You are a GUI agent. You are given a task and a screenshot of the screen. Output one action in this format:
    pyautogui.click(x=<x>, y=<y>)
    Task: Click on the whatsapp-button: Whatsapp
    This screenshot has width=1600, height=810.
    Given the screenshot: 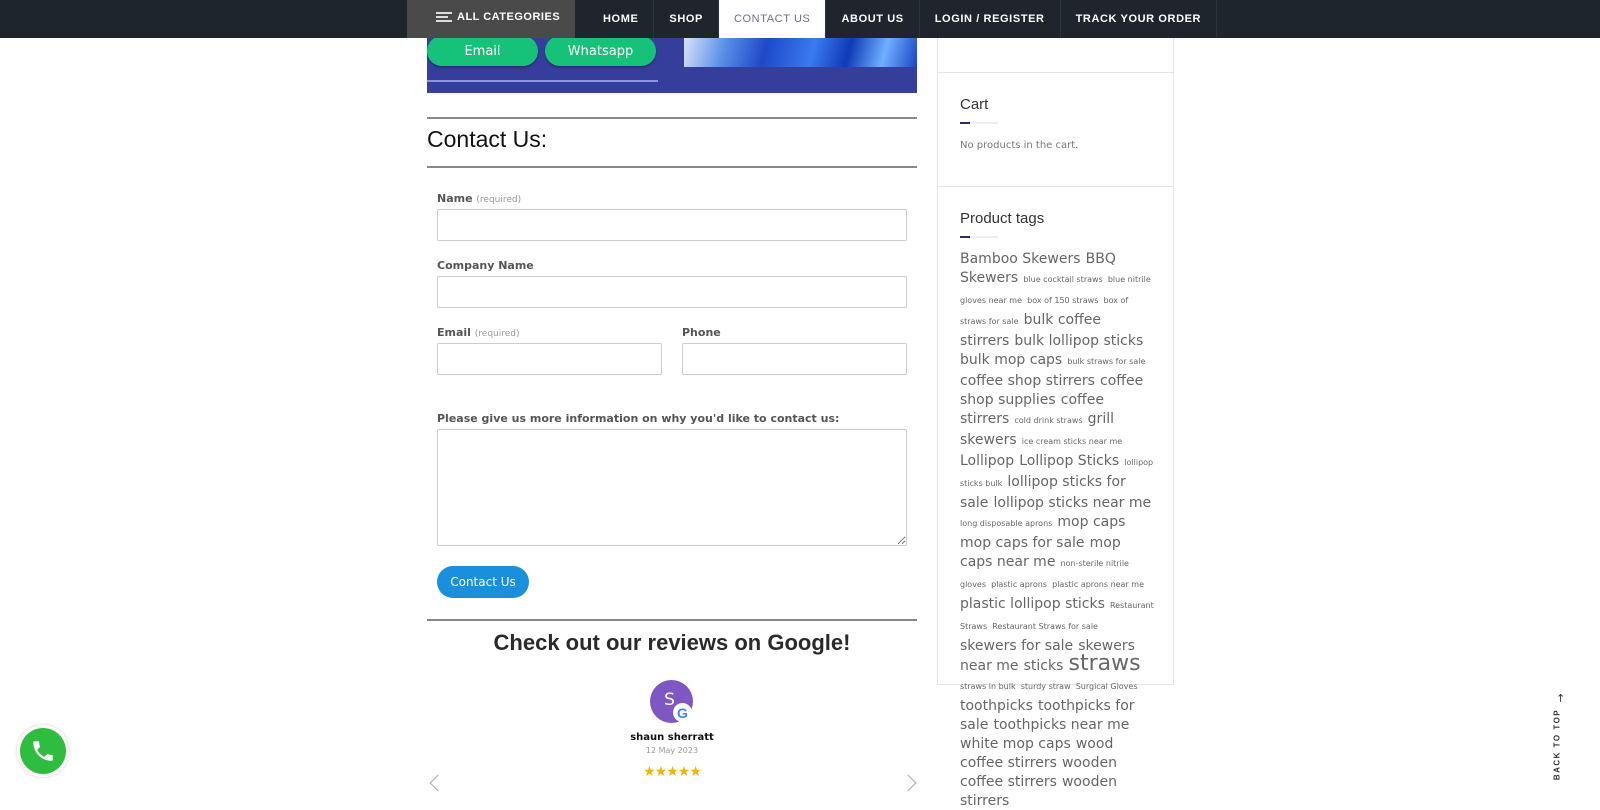 What is the action you would take?
    pyautogui.click(x=600, y=51)
    